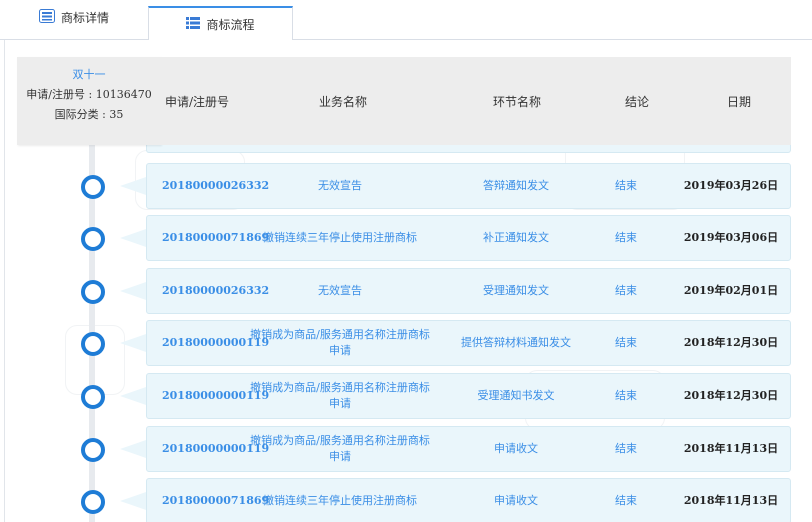 The width and height of the screenshot is (812, 522). Describe the element at coordinates (476, 101) in the screenshot. I see `table-header: 申请/注册号 业务名称 环节名称 结论 日期` at that location.